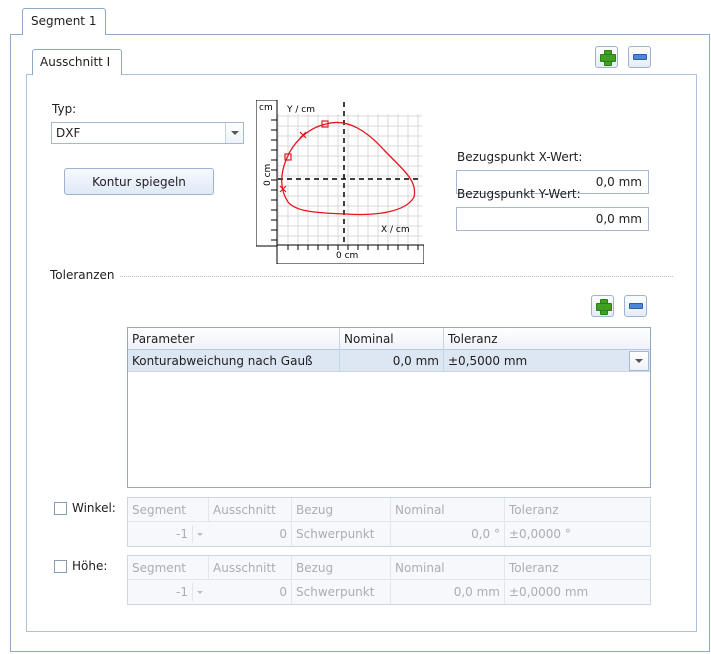 The height and width of the screenshot is (654, 711). What do you see at coordinates (448, 592) in the screenshot?
I see `hoehe-nominal-value: 0,0 mm` at bounding box center [448, 592].